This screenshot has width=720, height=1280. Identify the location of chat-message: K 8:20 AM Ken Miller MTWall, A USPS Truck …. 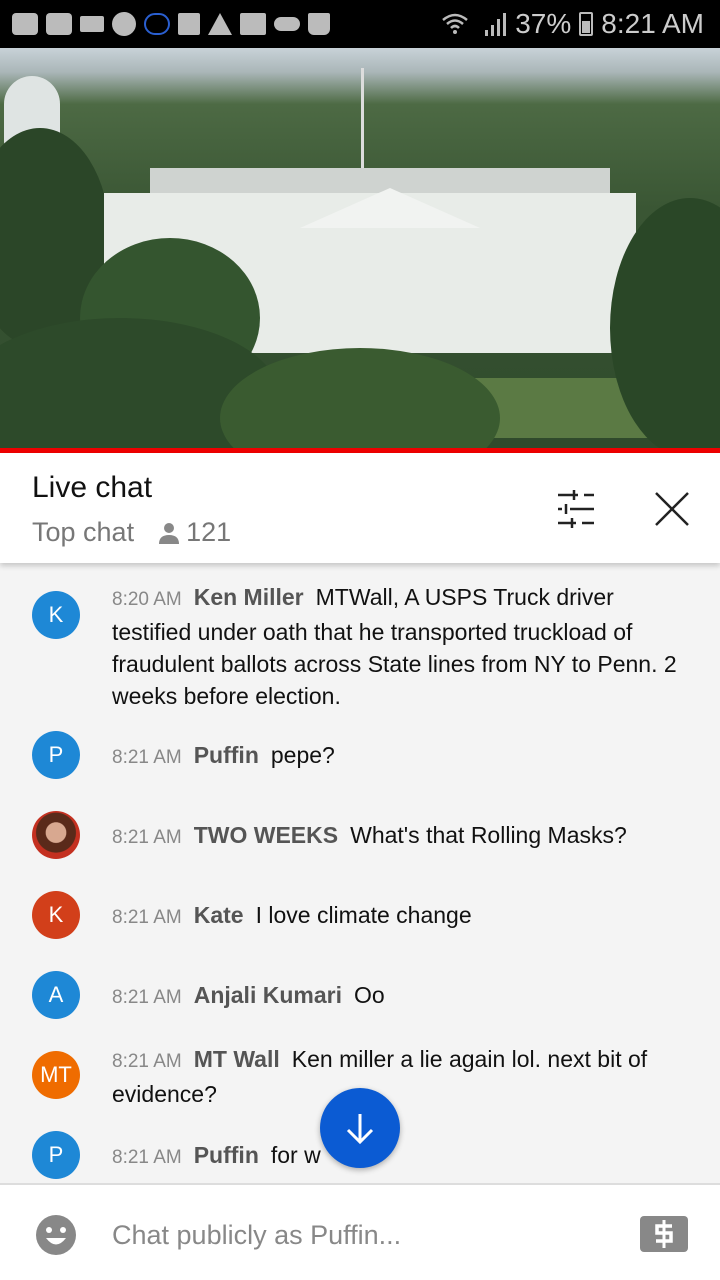
(360, 646).